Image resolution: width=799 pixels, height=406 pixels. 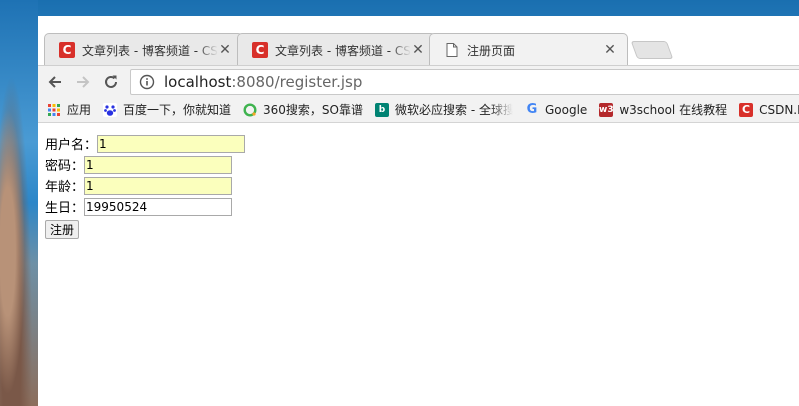 What do you see at coordinates (382, 109) in the screenshot?
I see `bing-icon: b` at bounding box center [382, 109].